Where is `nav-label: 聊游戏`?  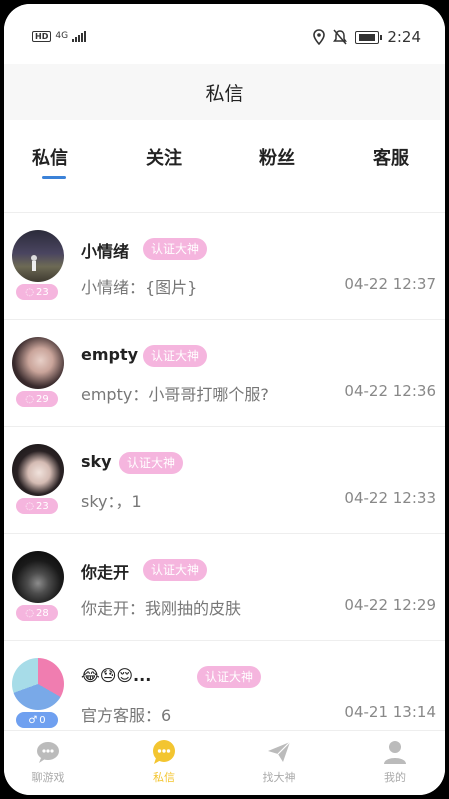 nav-label: 聊游戏 is located at coordinates (48, 777).